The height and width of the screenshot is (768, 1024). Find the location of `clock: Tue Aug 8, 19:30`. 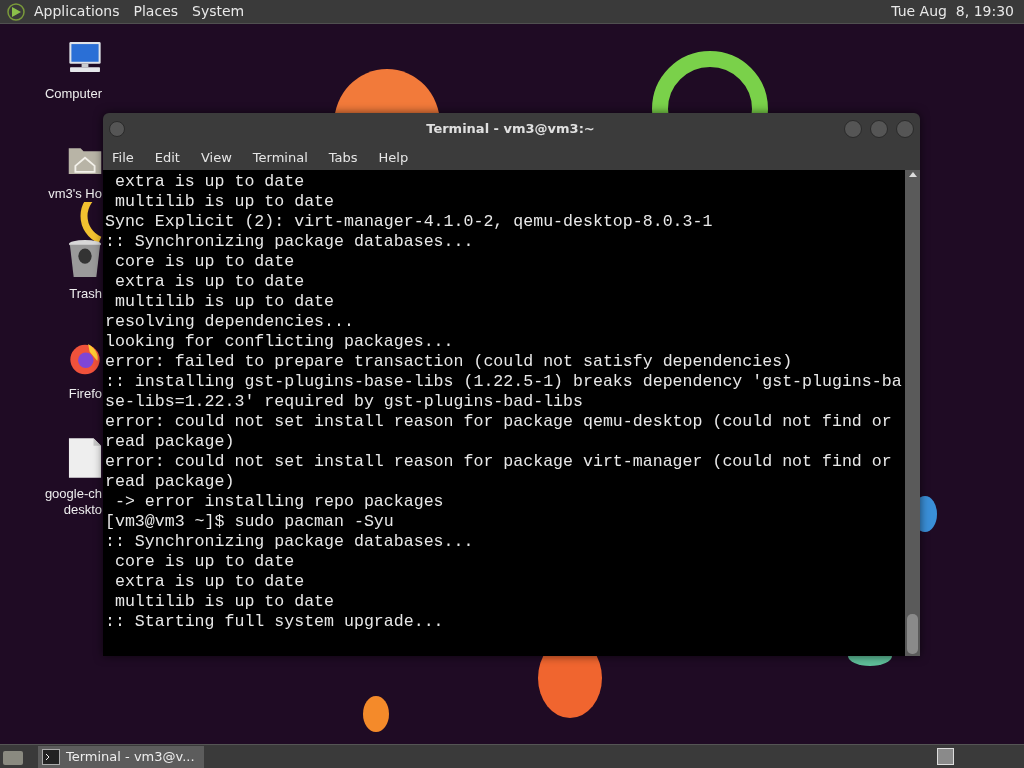

clock: Tue Aug 8, 19:30 is located at coordinates (952, 11).